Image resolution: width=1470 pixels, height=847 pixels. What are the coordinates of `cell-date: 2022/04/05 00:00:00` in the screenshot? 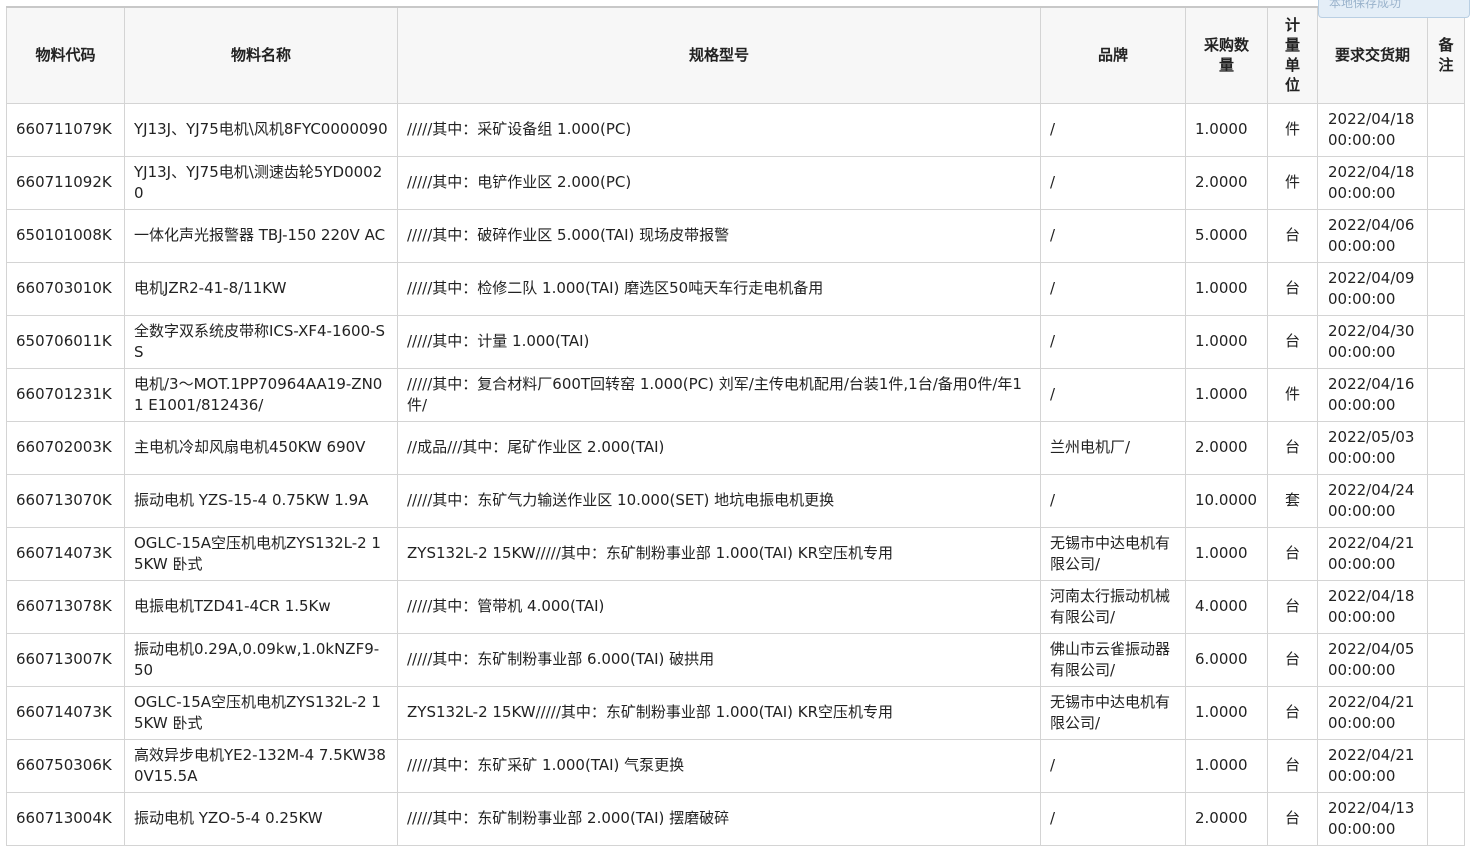 It's located at (1372, 659).